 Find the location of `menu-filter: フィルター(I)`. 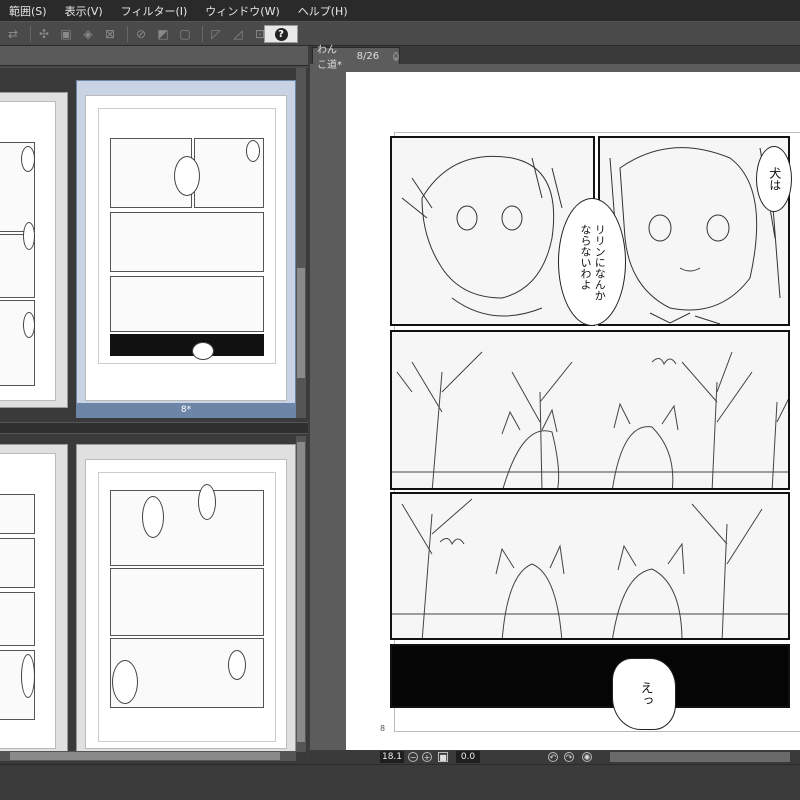

menu-filter: フィルター(I) is located at coordinates (154, 11).